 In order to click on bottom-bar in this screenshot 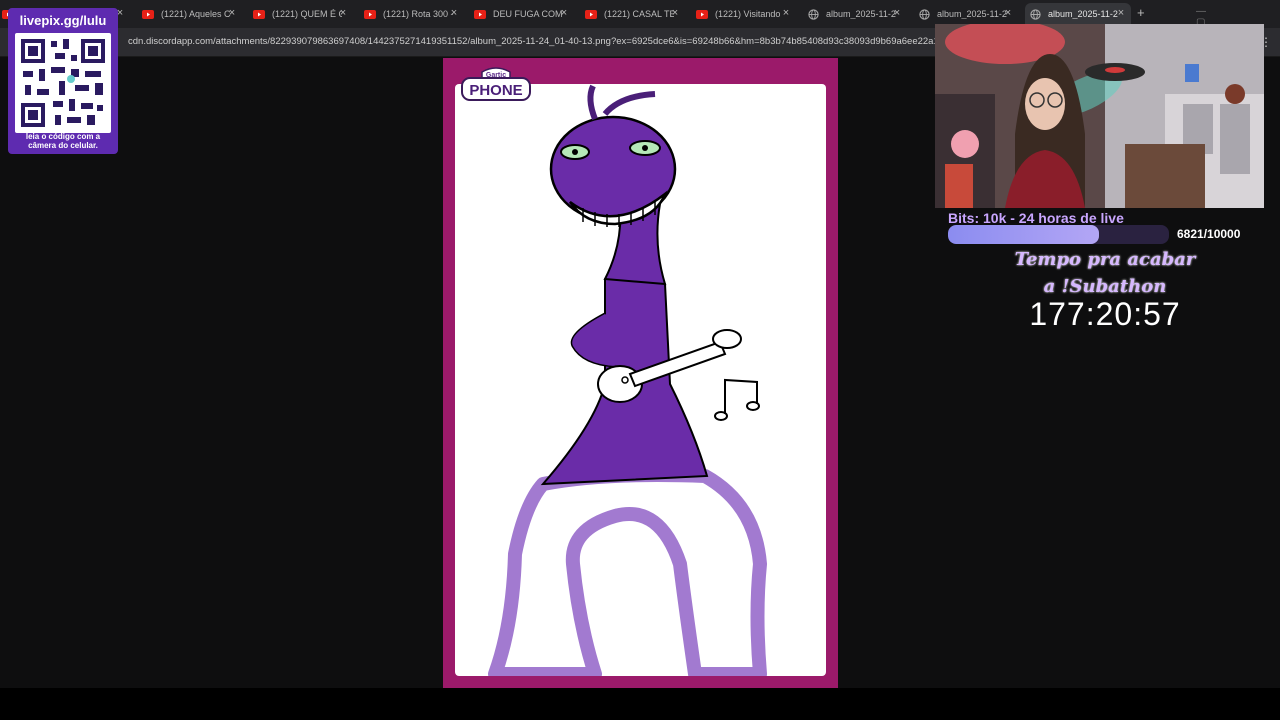, I will do `click(640, 704)`.